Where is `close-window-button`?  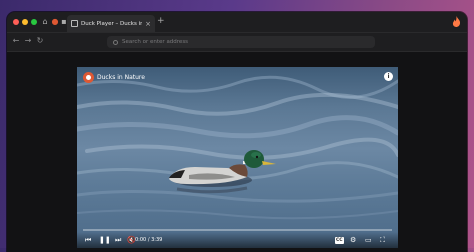 close-window-button is located at coordinates (16, 22).